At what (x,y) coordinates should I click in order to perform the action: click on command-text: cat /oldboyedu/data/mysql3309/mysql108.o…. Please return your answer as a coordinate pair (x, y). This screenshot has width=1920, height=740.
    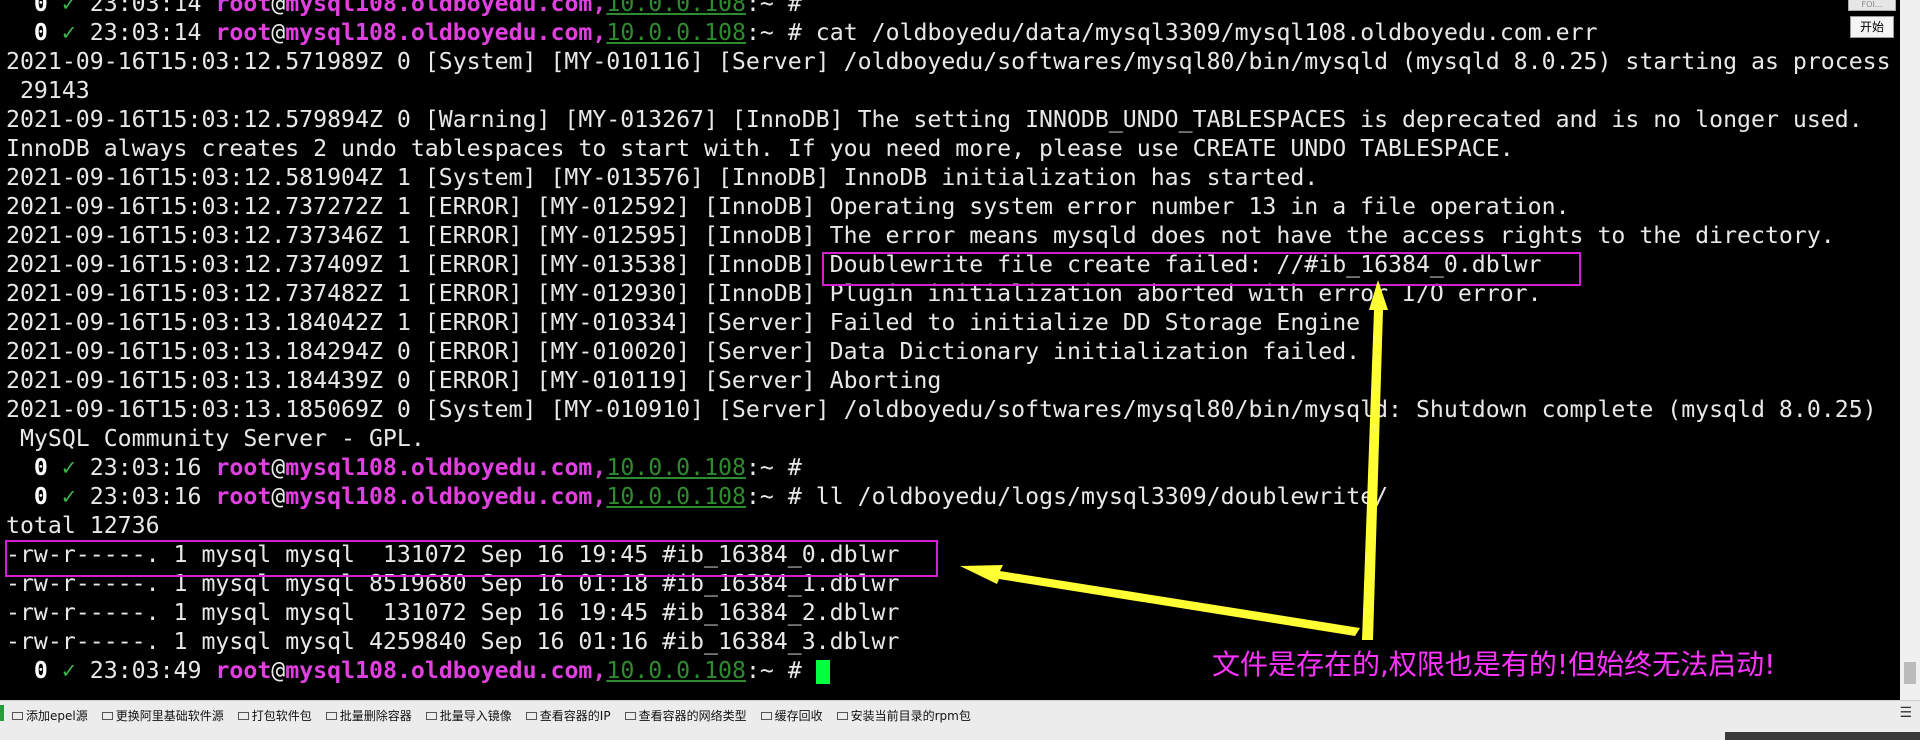
    Looking at the image, I should click on (1206, 32).